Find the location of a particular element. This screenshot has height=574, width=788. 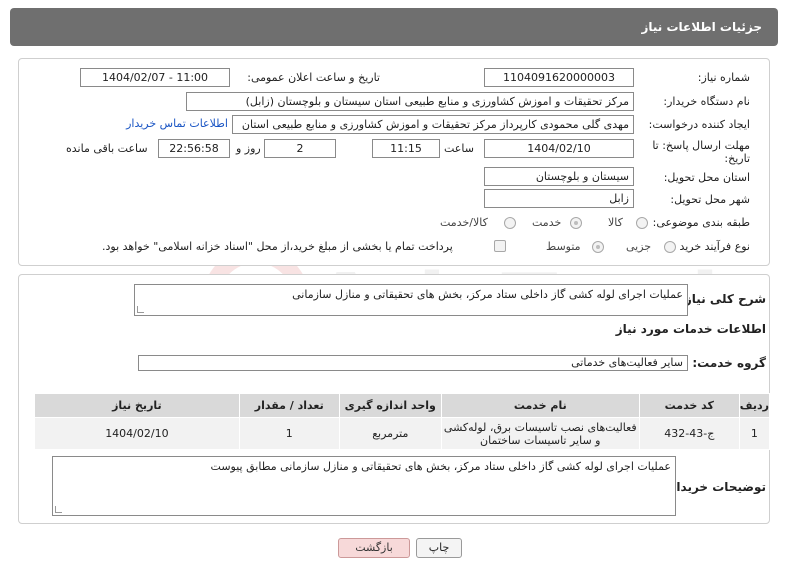

col-date: تاریخ نیاز is located at coordinates (137, 405).